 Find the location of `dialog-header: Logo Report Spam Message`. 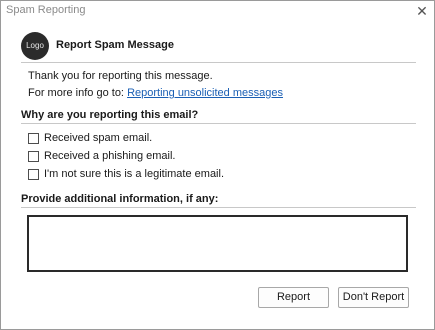

dialog-header: Logo Report Spam Message is located at coordinates (218, 46).